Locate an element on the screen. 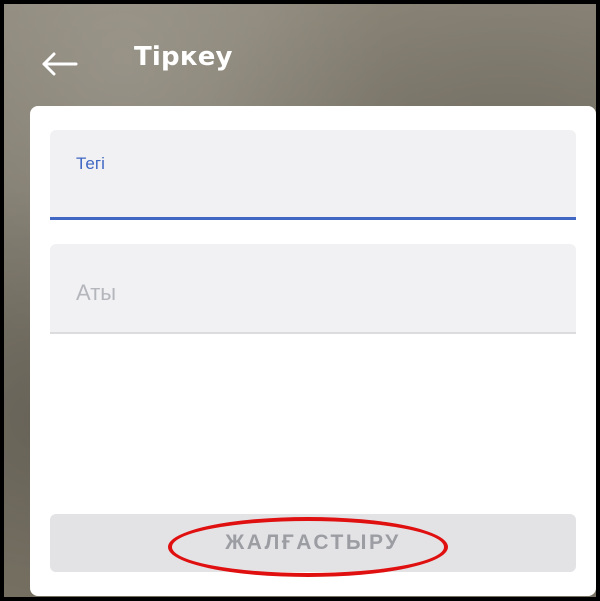 Image resolution: width=600 pixels, height=601 pixels. continue-button: ЖАЛҒАСТЫРУ is located at coordinates (313, 543).